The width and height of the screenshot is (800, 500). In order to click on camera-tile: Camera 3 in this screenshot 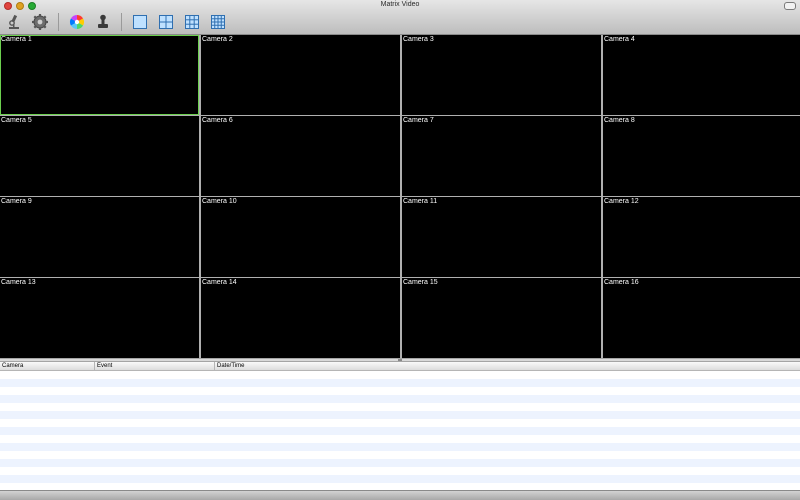, I will do `click(501, 75)`.